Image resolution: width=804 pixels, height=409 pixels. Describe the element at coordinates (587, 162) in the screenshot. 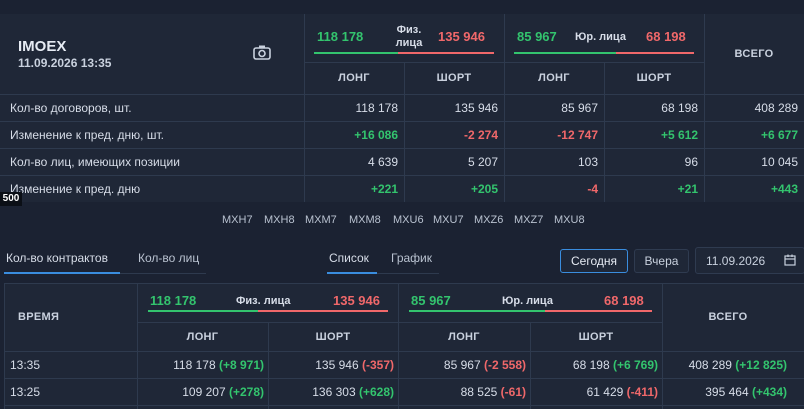

I see `cell: 103` at that location.